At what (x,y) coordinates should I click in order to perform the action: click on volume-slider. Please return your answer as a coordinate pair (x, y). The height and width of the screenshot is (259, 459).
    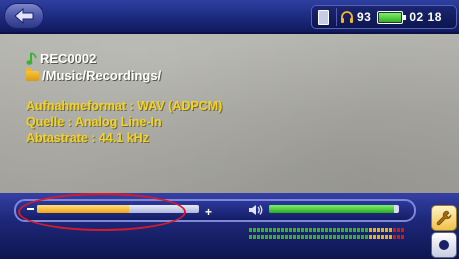
    Looking at the image, I should click on (334, 209).